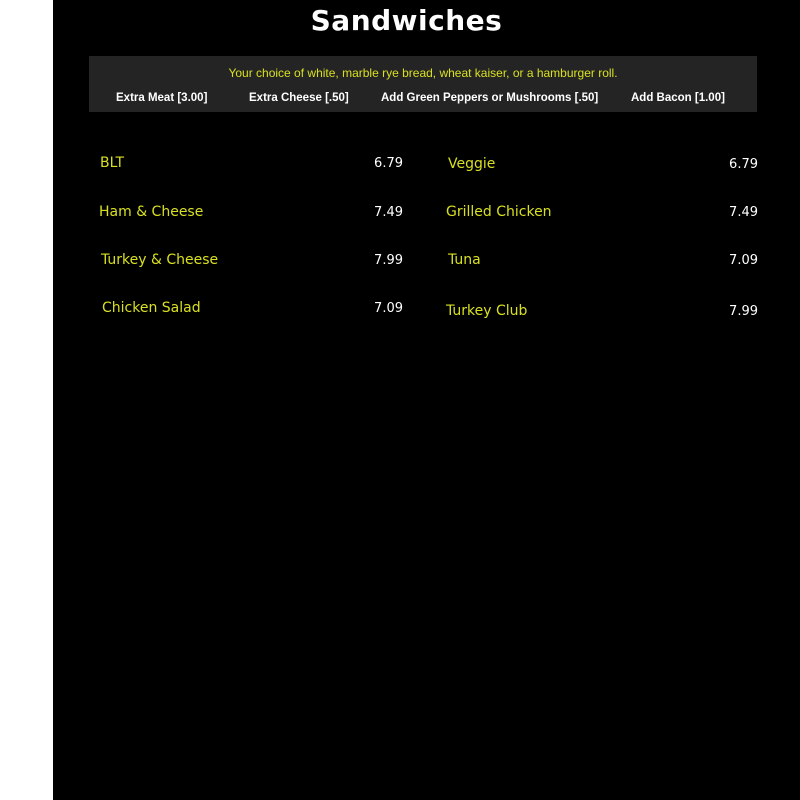 The height and width of the screenshot is (800, 800). Describe the element at coordinates (743, 311) in the screenshot. I see `menu-item-price-turkey-club: 7.99` at that location.